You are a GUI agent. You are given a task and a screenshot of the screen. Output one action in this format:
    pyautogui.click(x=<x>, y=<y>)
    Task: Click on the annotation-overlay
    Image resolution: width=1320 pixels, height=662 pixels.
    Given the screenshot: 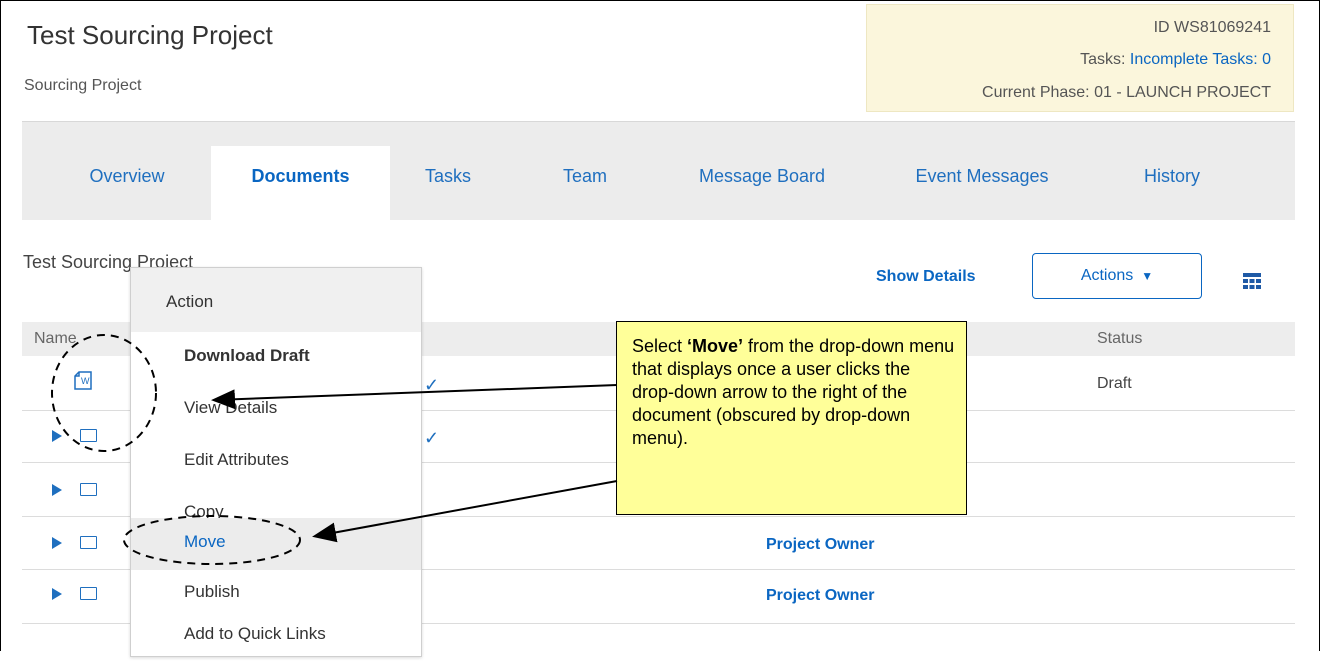 What is the action you would take?
    pyautogui.click(x=334, y=449)
    